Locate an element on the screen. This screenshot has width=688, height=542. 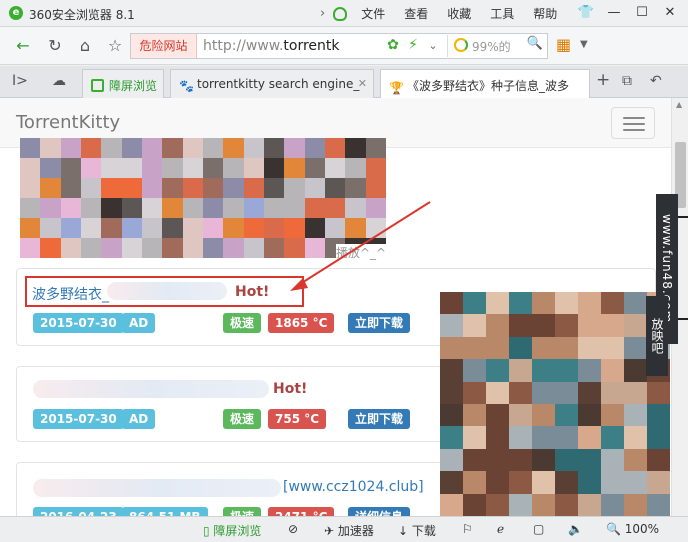
url-prefix: http://www. is located at coordinates (243, 46).